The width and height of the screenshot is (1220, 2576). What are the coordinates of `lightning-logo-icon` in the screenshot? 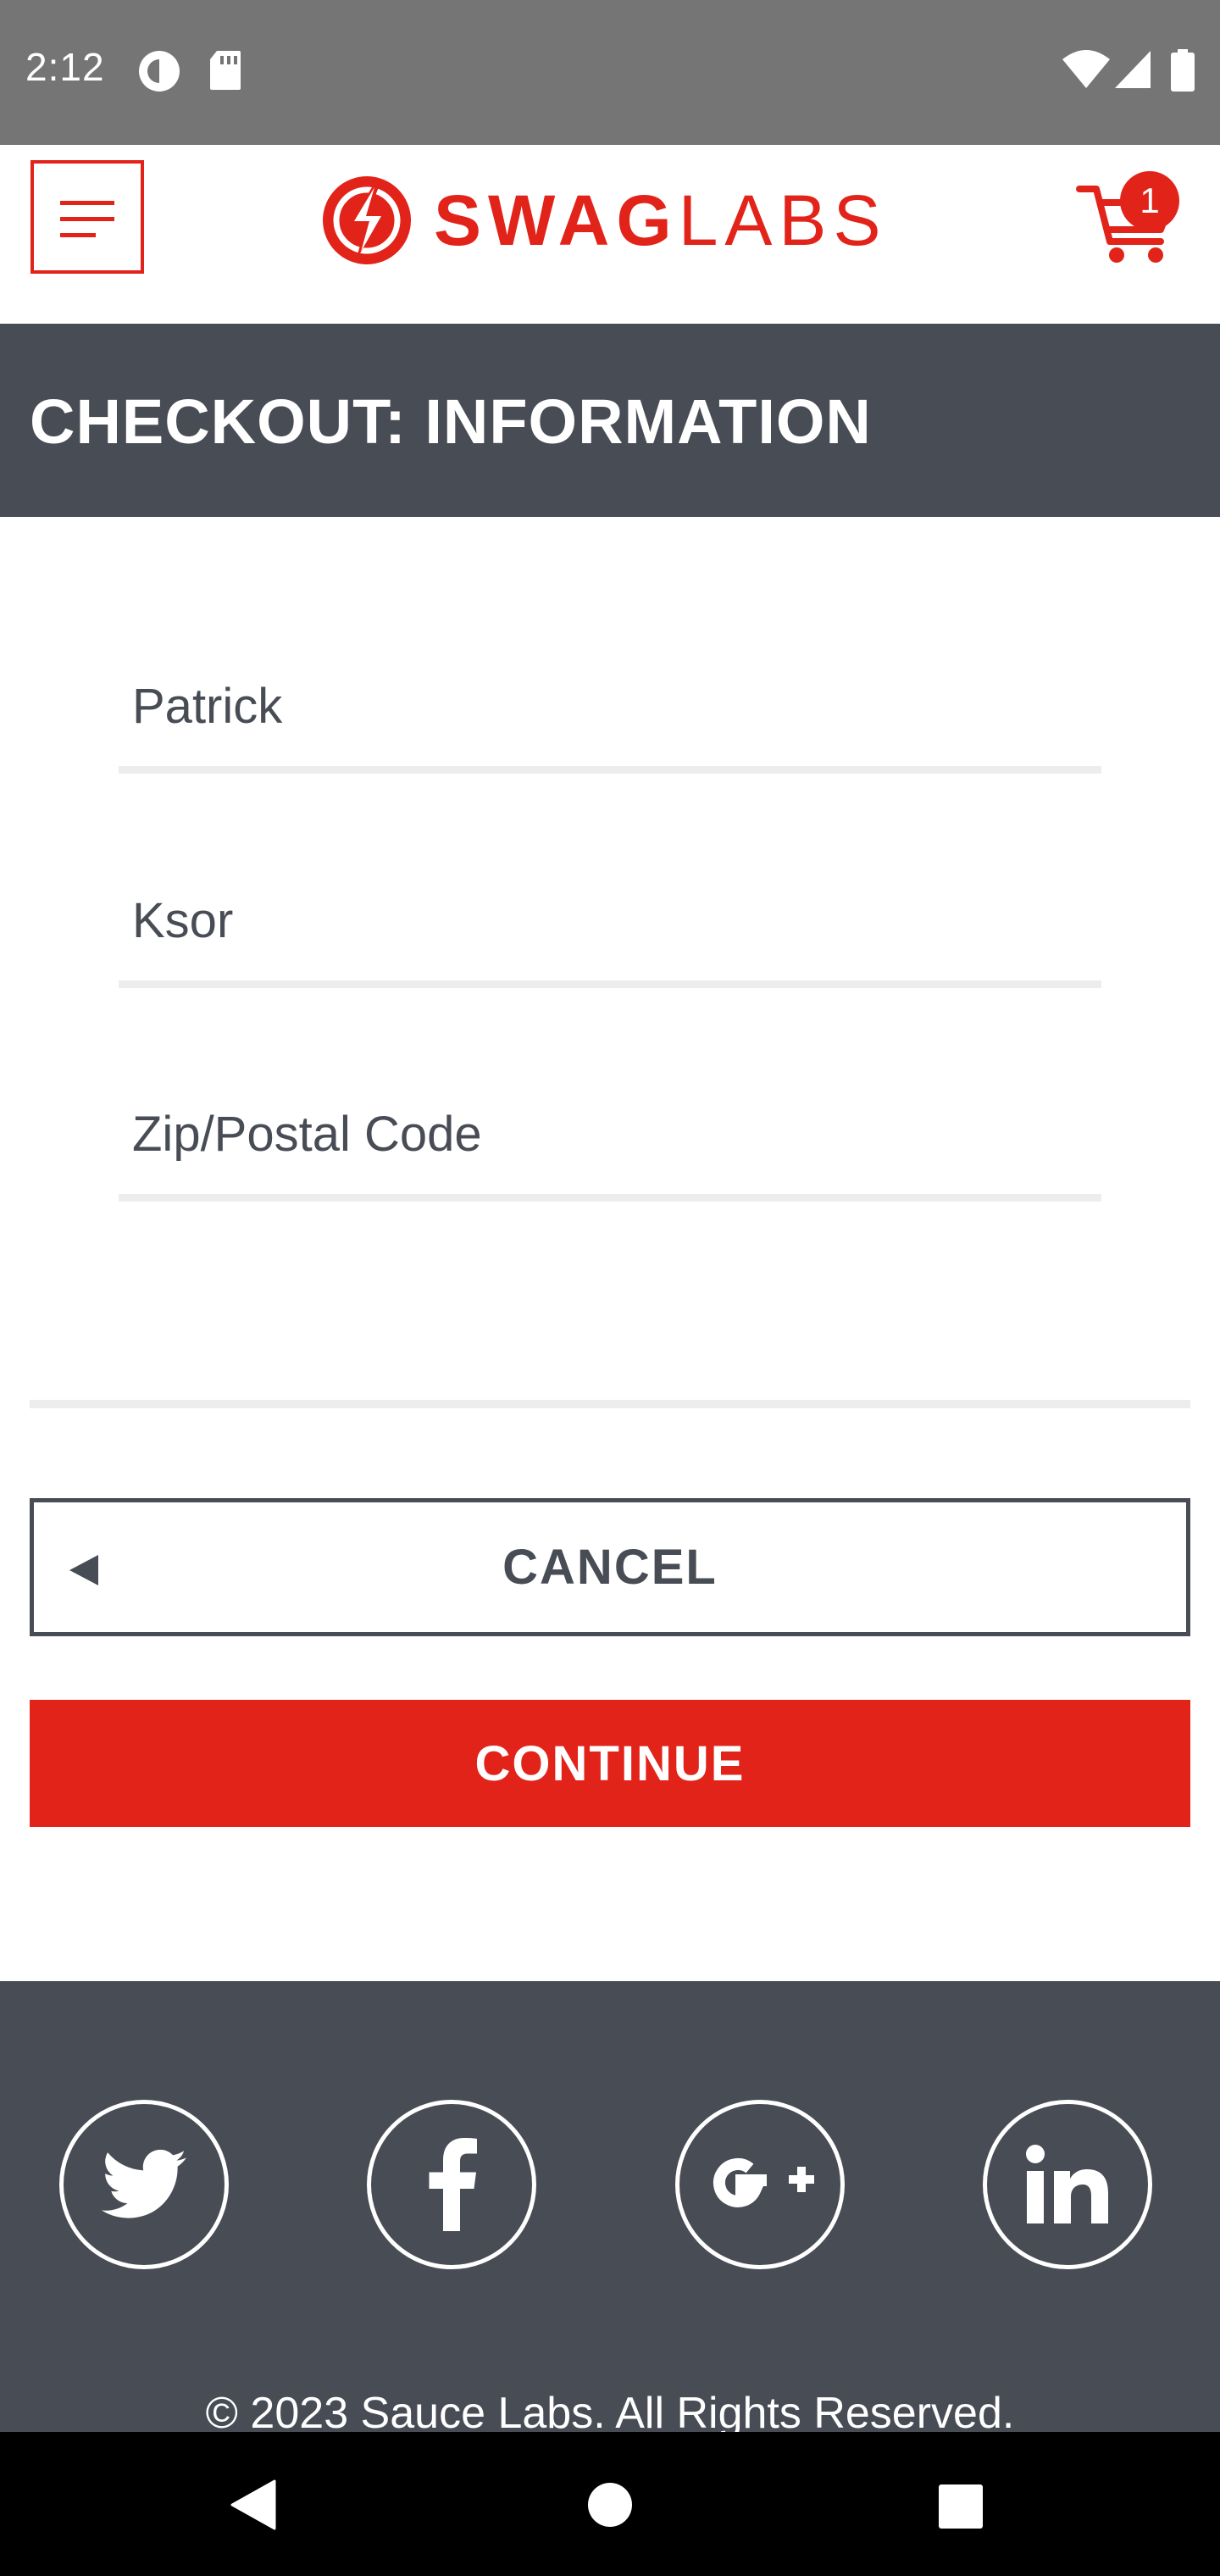 It's located at (367, 220).